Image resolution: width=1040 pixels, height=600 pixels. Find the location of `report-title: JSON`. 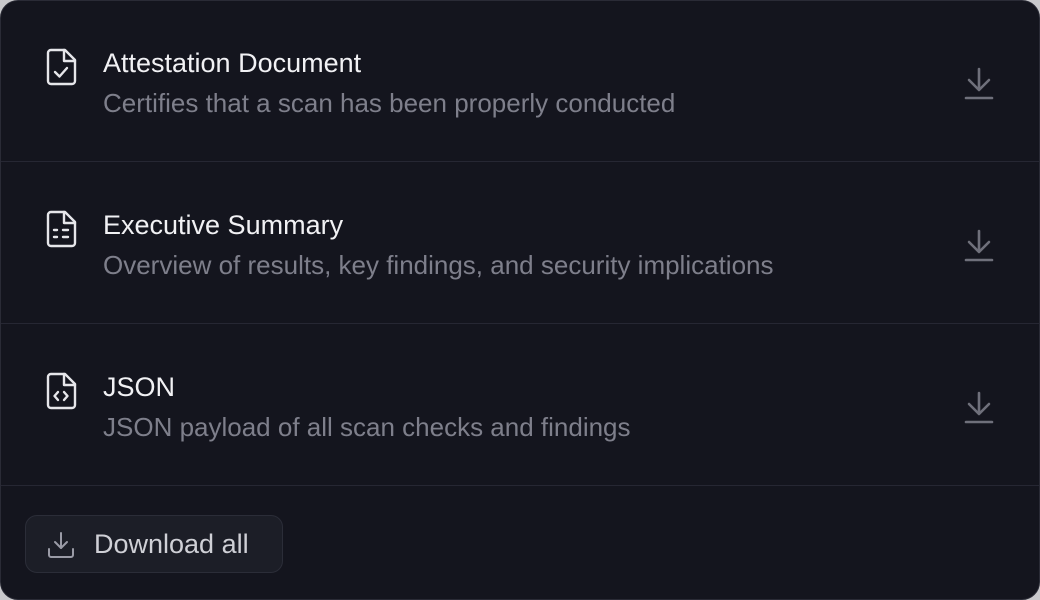

report-title: JSON is located at coordinates (139, 387).